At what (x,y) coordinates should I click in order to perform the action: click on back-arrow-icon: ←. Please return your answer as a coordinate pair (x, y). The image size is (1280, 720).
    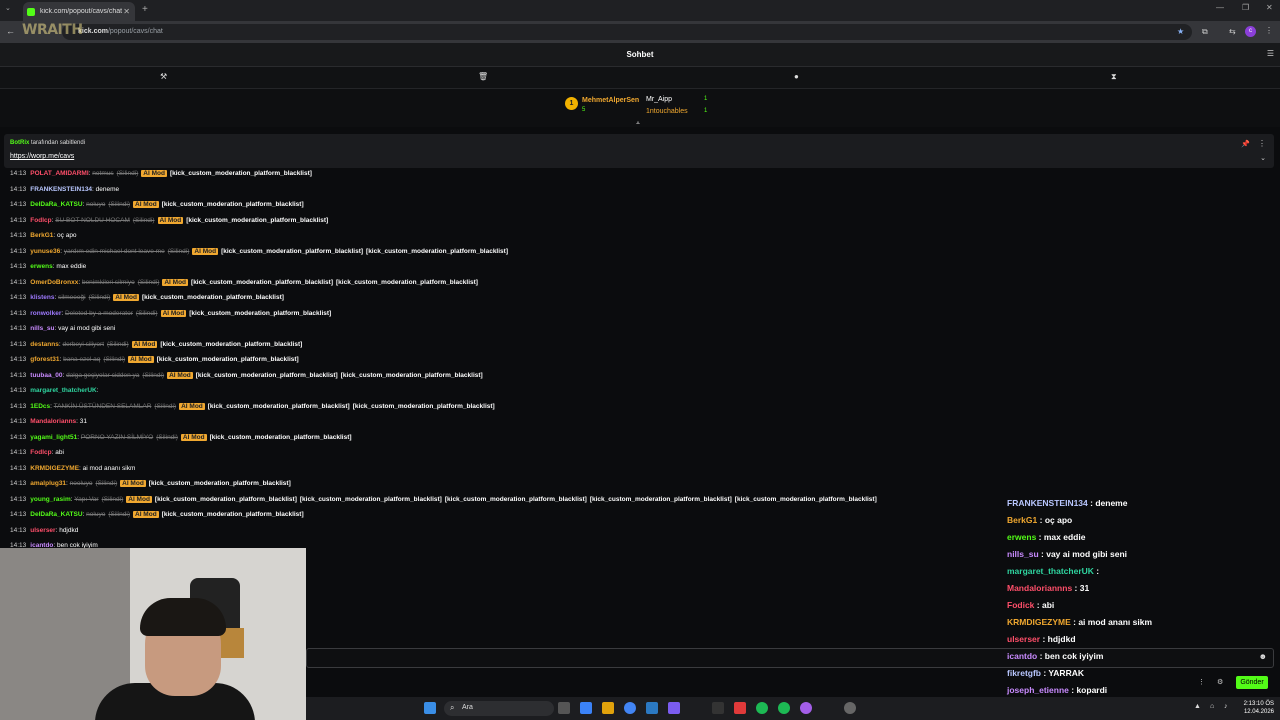
    Looking at the image, I should click on (10, 31).